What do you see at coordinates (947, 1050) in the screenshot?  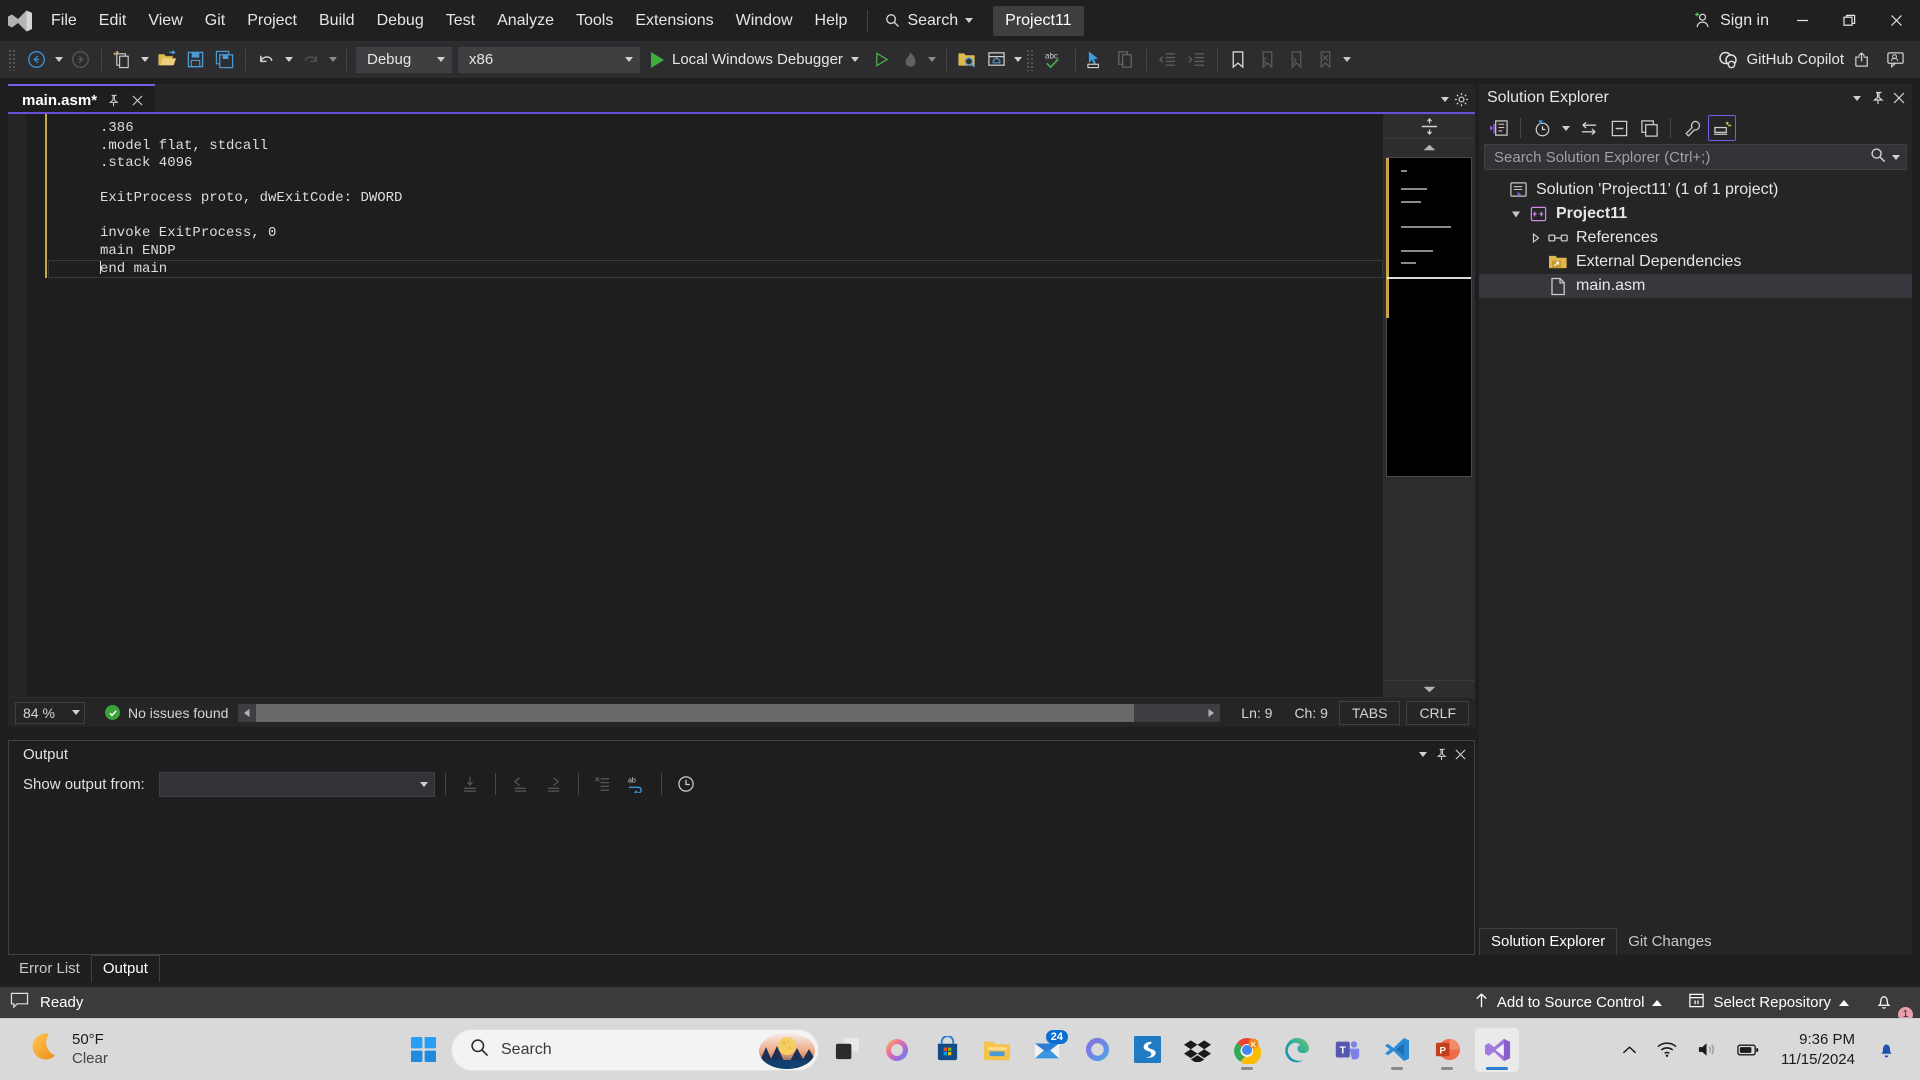 I see `taskbar-app-microsoft-store` at bounding box center [947, 1050].